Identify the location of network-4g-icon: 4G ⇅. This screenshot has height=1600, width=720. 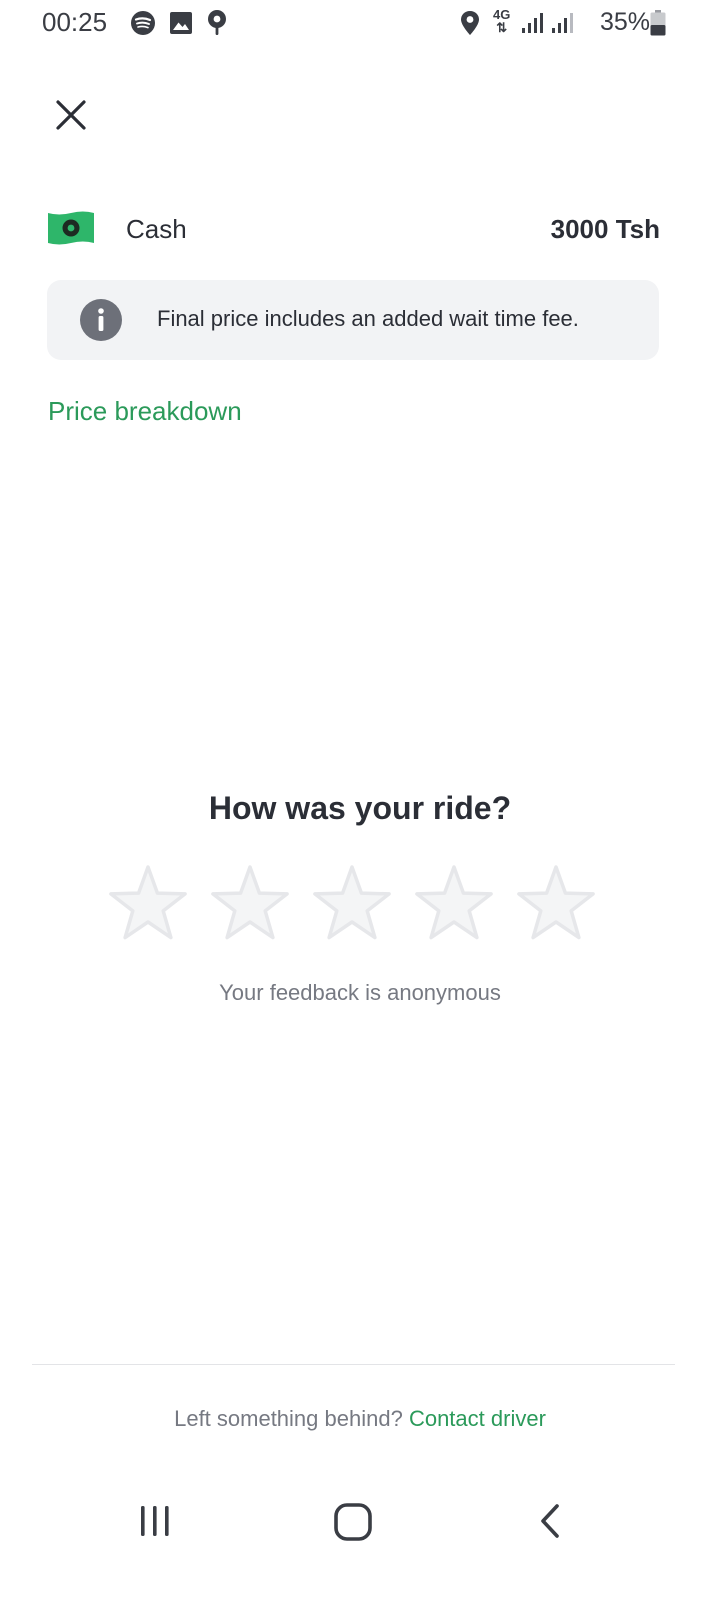
(501, 21).